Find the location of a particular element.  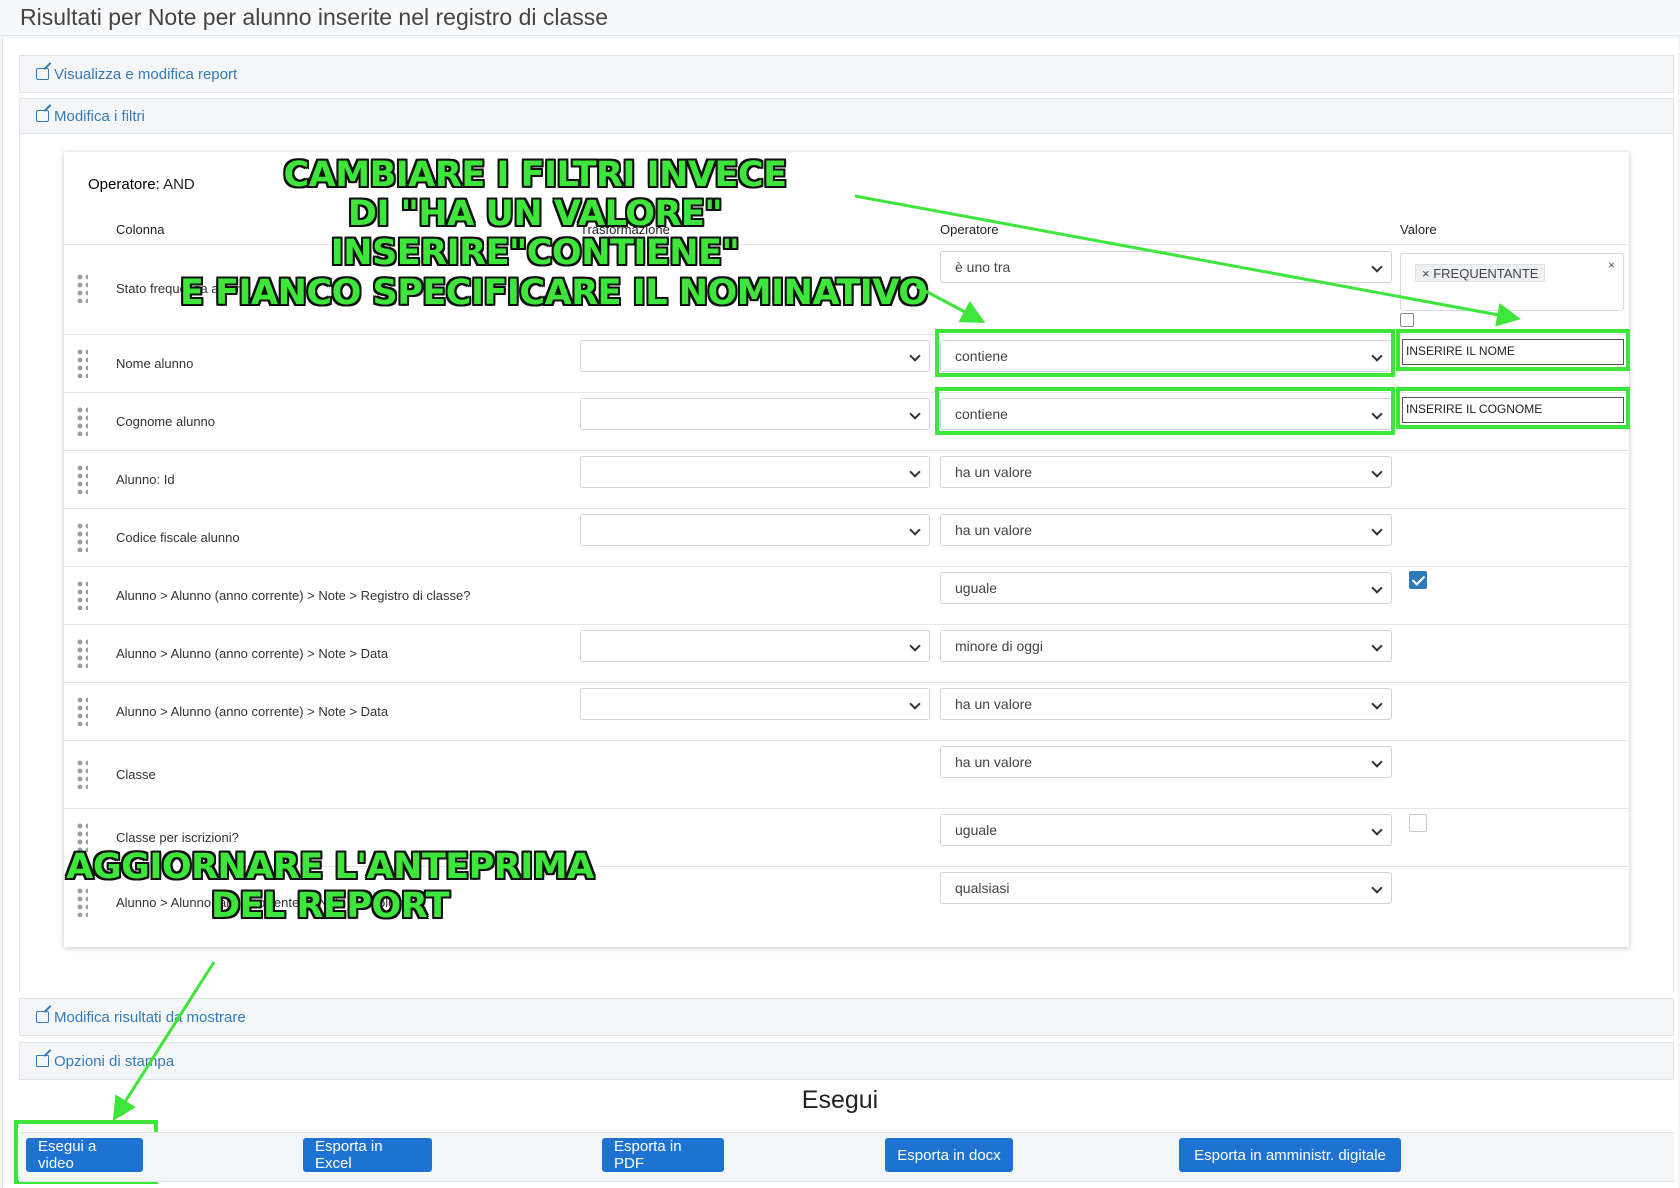

operator-select: è uno tra is located at coordinates (1166, 267).